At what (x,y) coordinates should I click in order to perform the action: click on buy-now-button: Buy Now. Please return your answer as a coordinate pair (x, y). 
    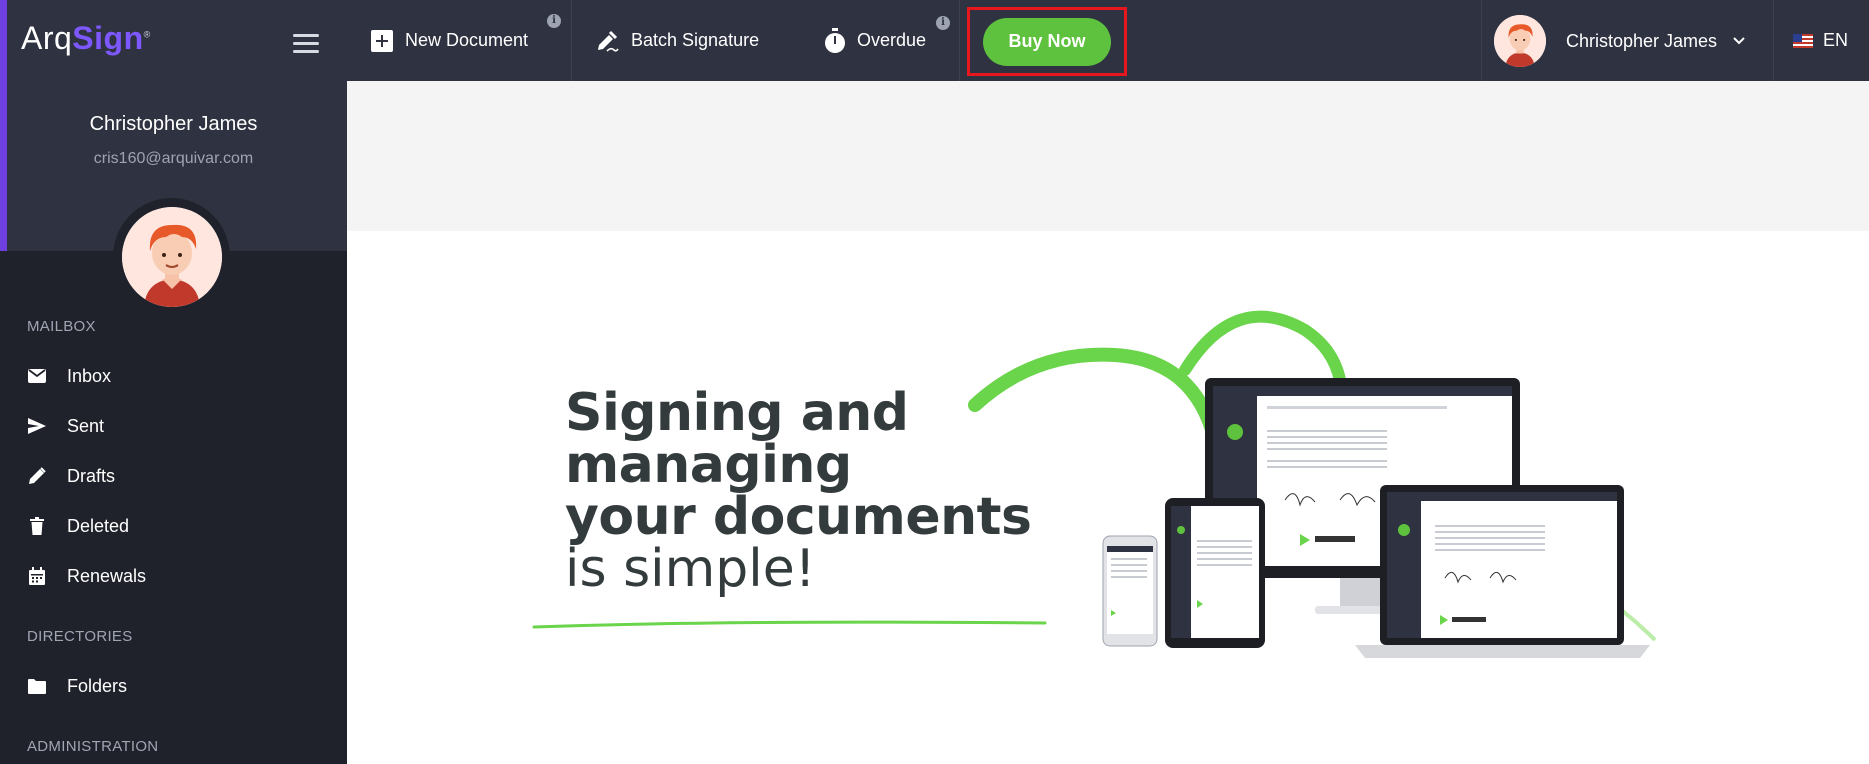
    Looking at the image, I should click on (1047, 41).